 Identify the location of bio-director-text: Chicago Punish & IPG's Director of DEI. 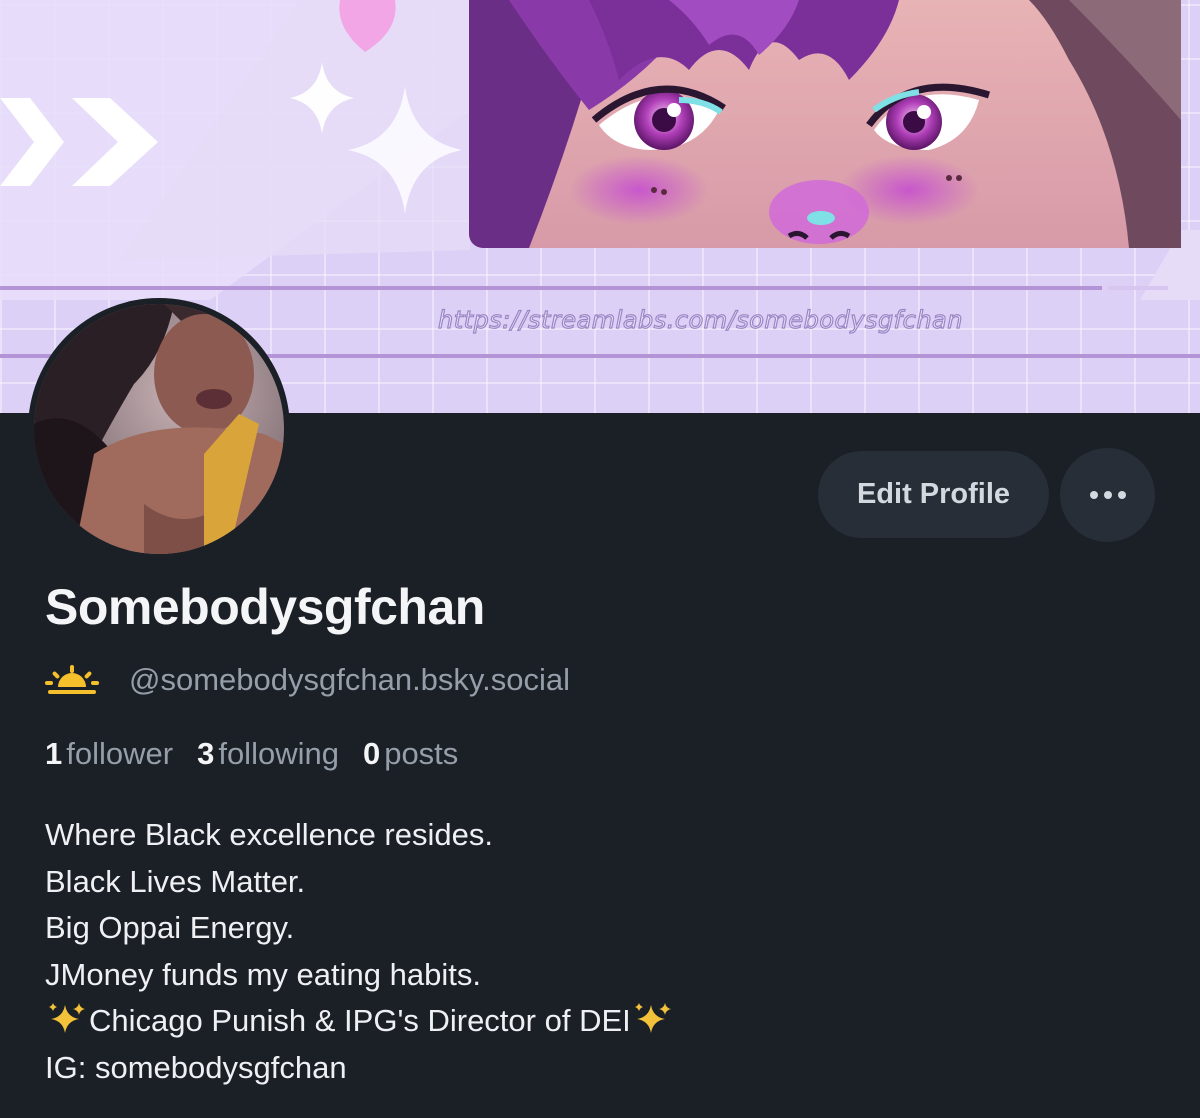
(360, 1020).